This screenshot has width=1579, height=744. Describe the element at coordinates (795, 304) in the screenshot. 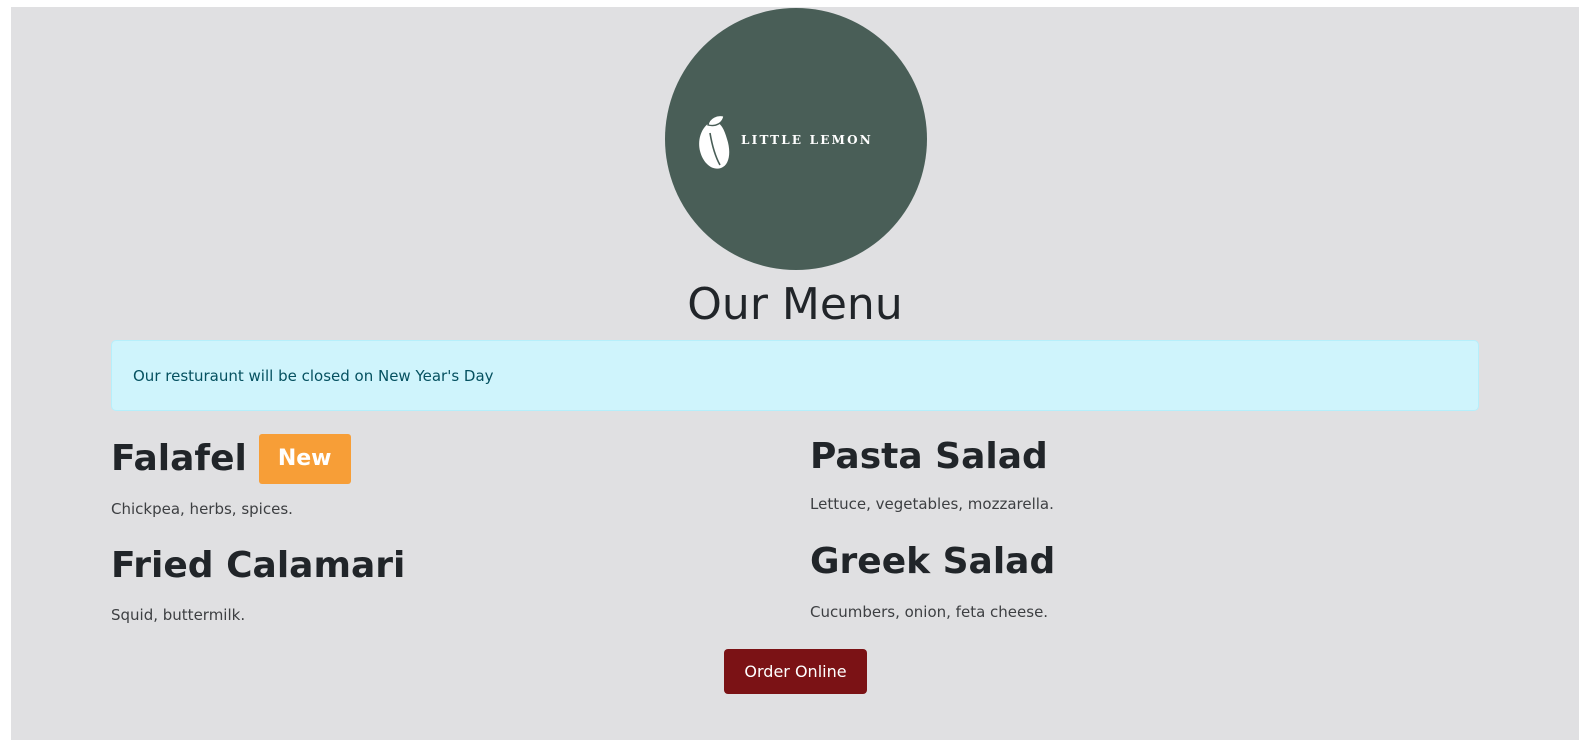

I see `page-title: Our Menu` at that location.